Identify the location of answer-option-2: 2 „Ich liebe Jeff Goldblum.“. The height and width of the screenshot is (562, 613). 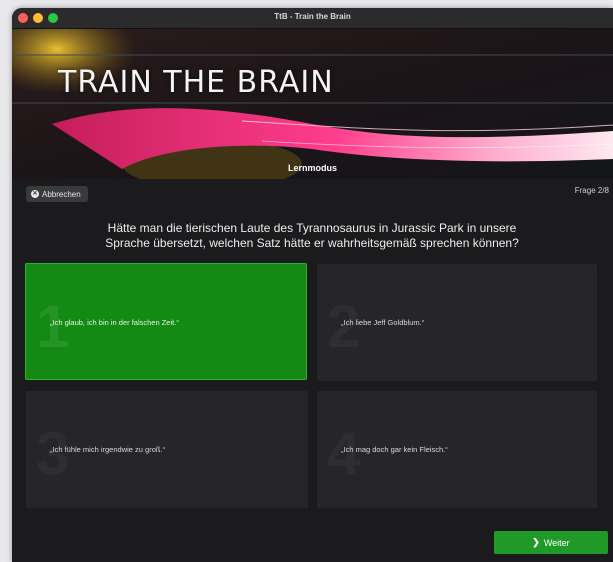
(457, 322).